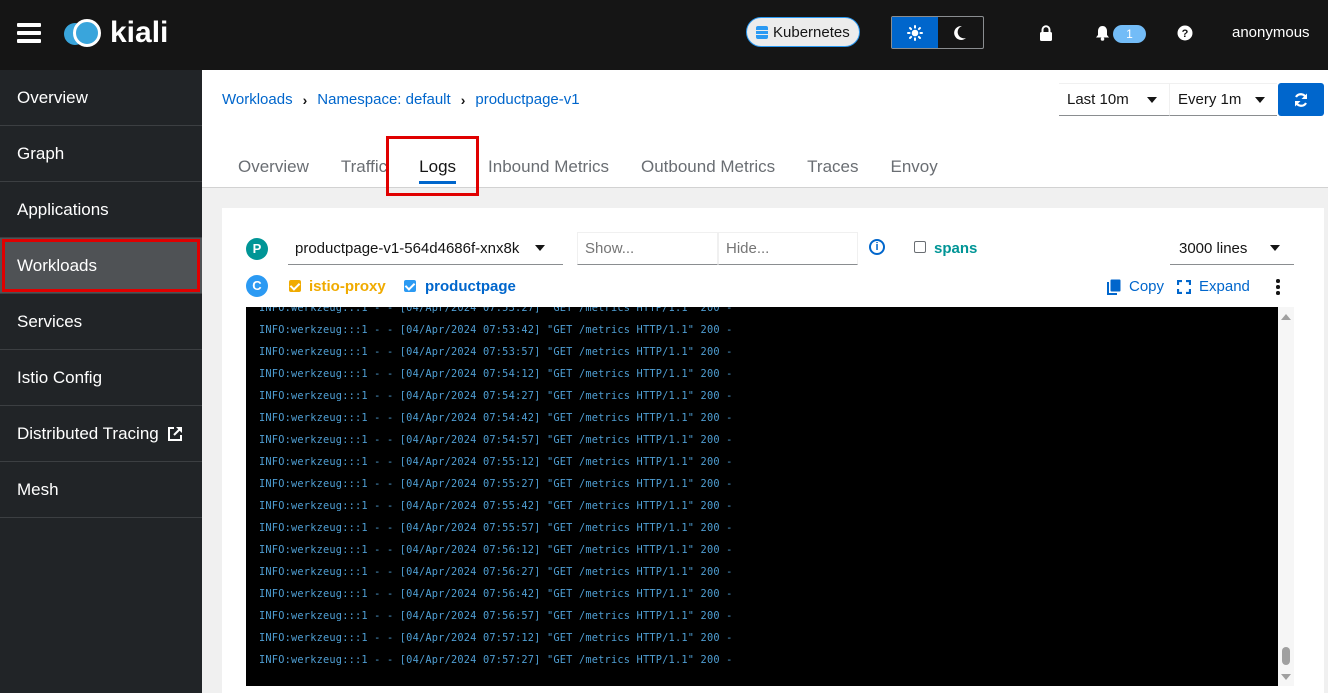  I want to click on sidebar-item-istio-config: Istio Config, so click(101, 378).